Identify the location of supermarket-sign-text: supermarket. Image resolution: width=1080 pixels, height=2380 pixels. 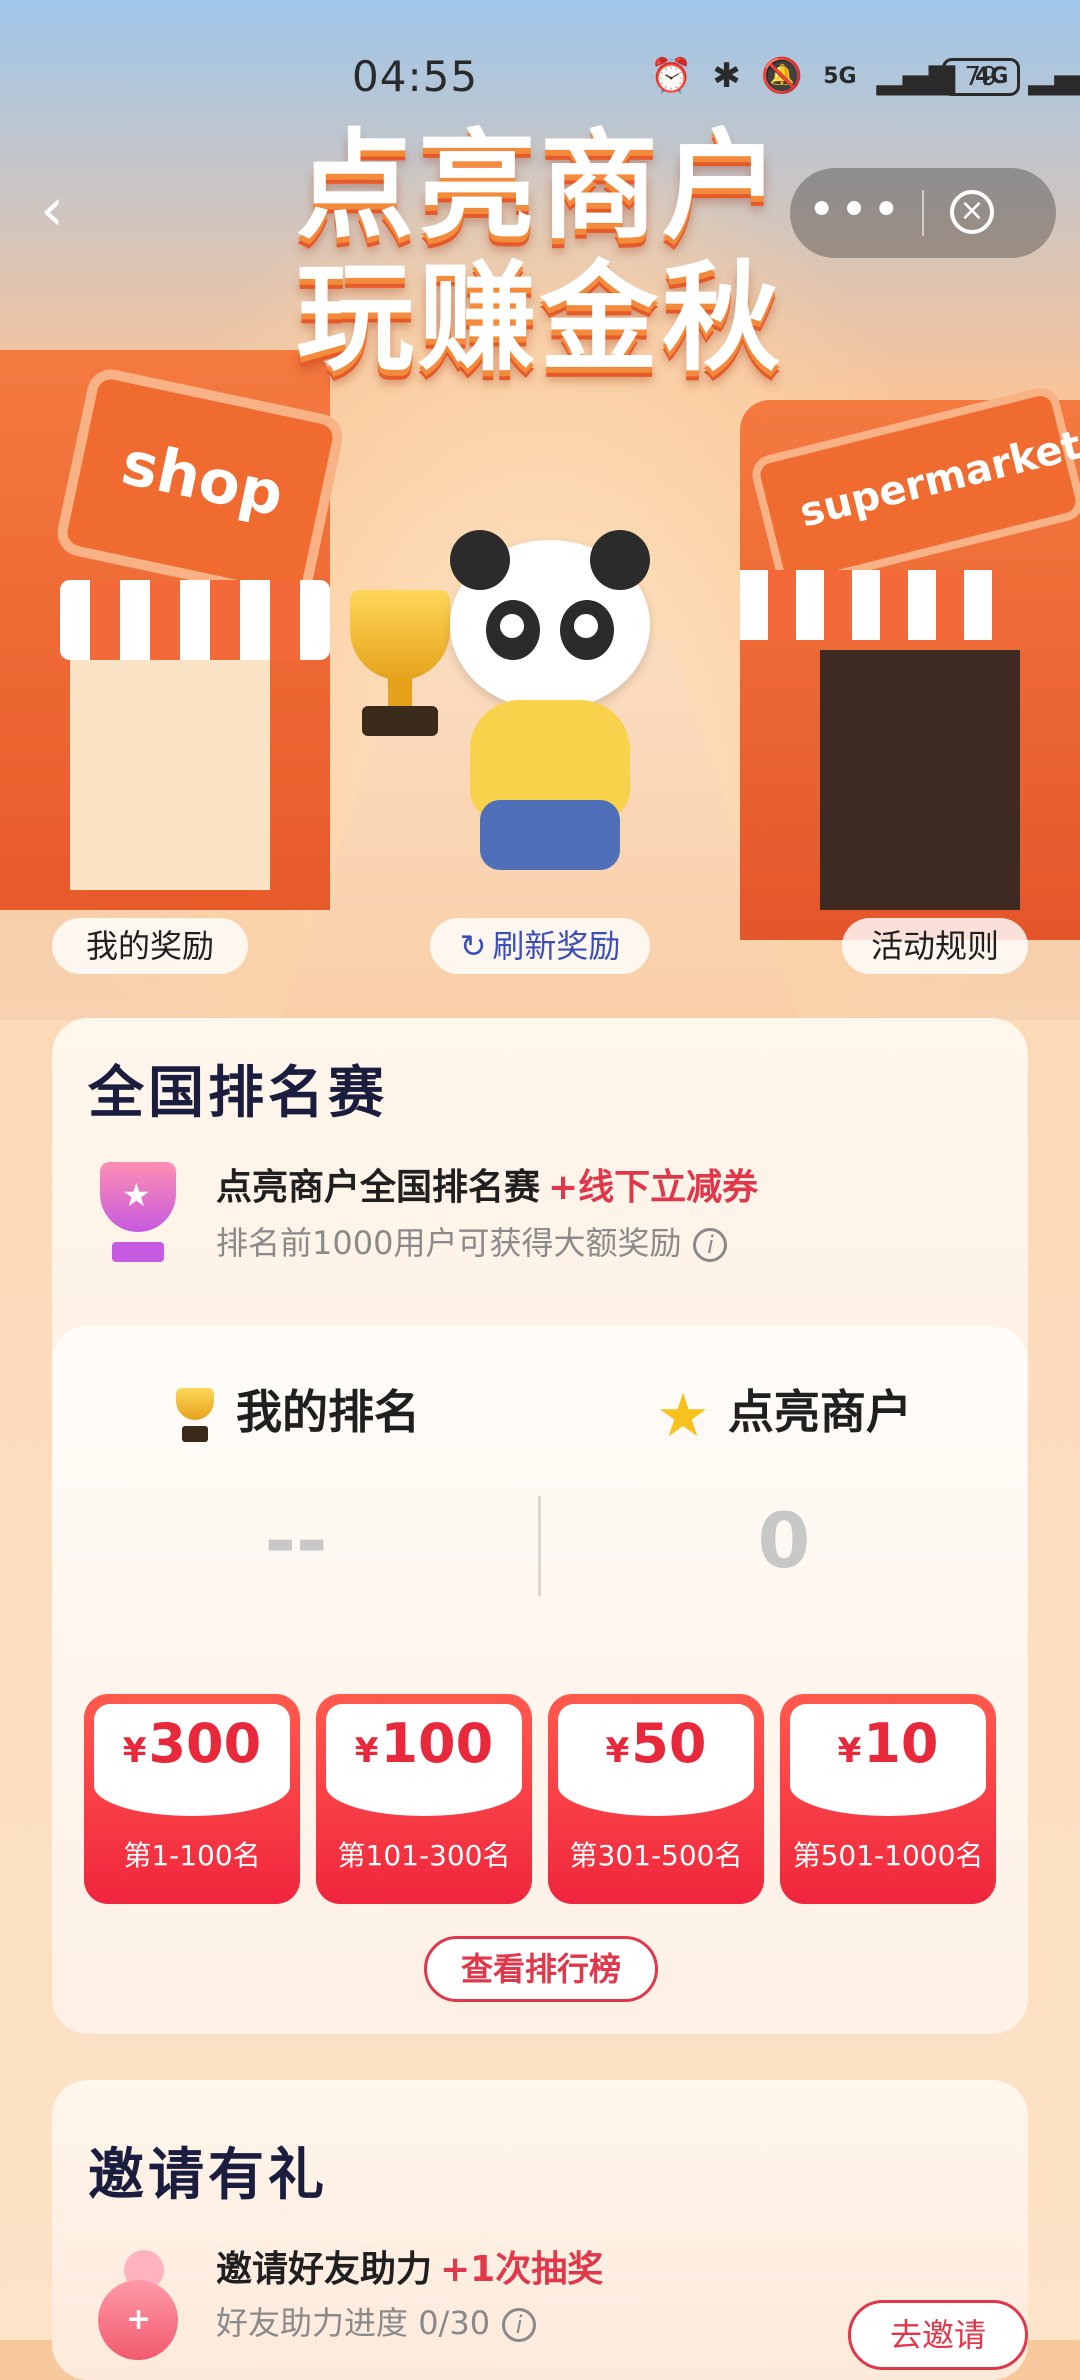
(937, 479).